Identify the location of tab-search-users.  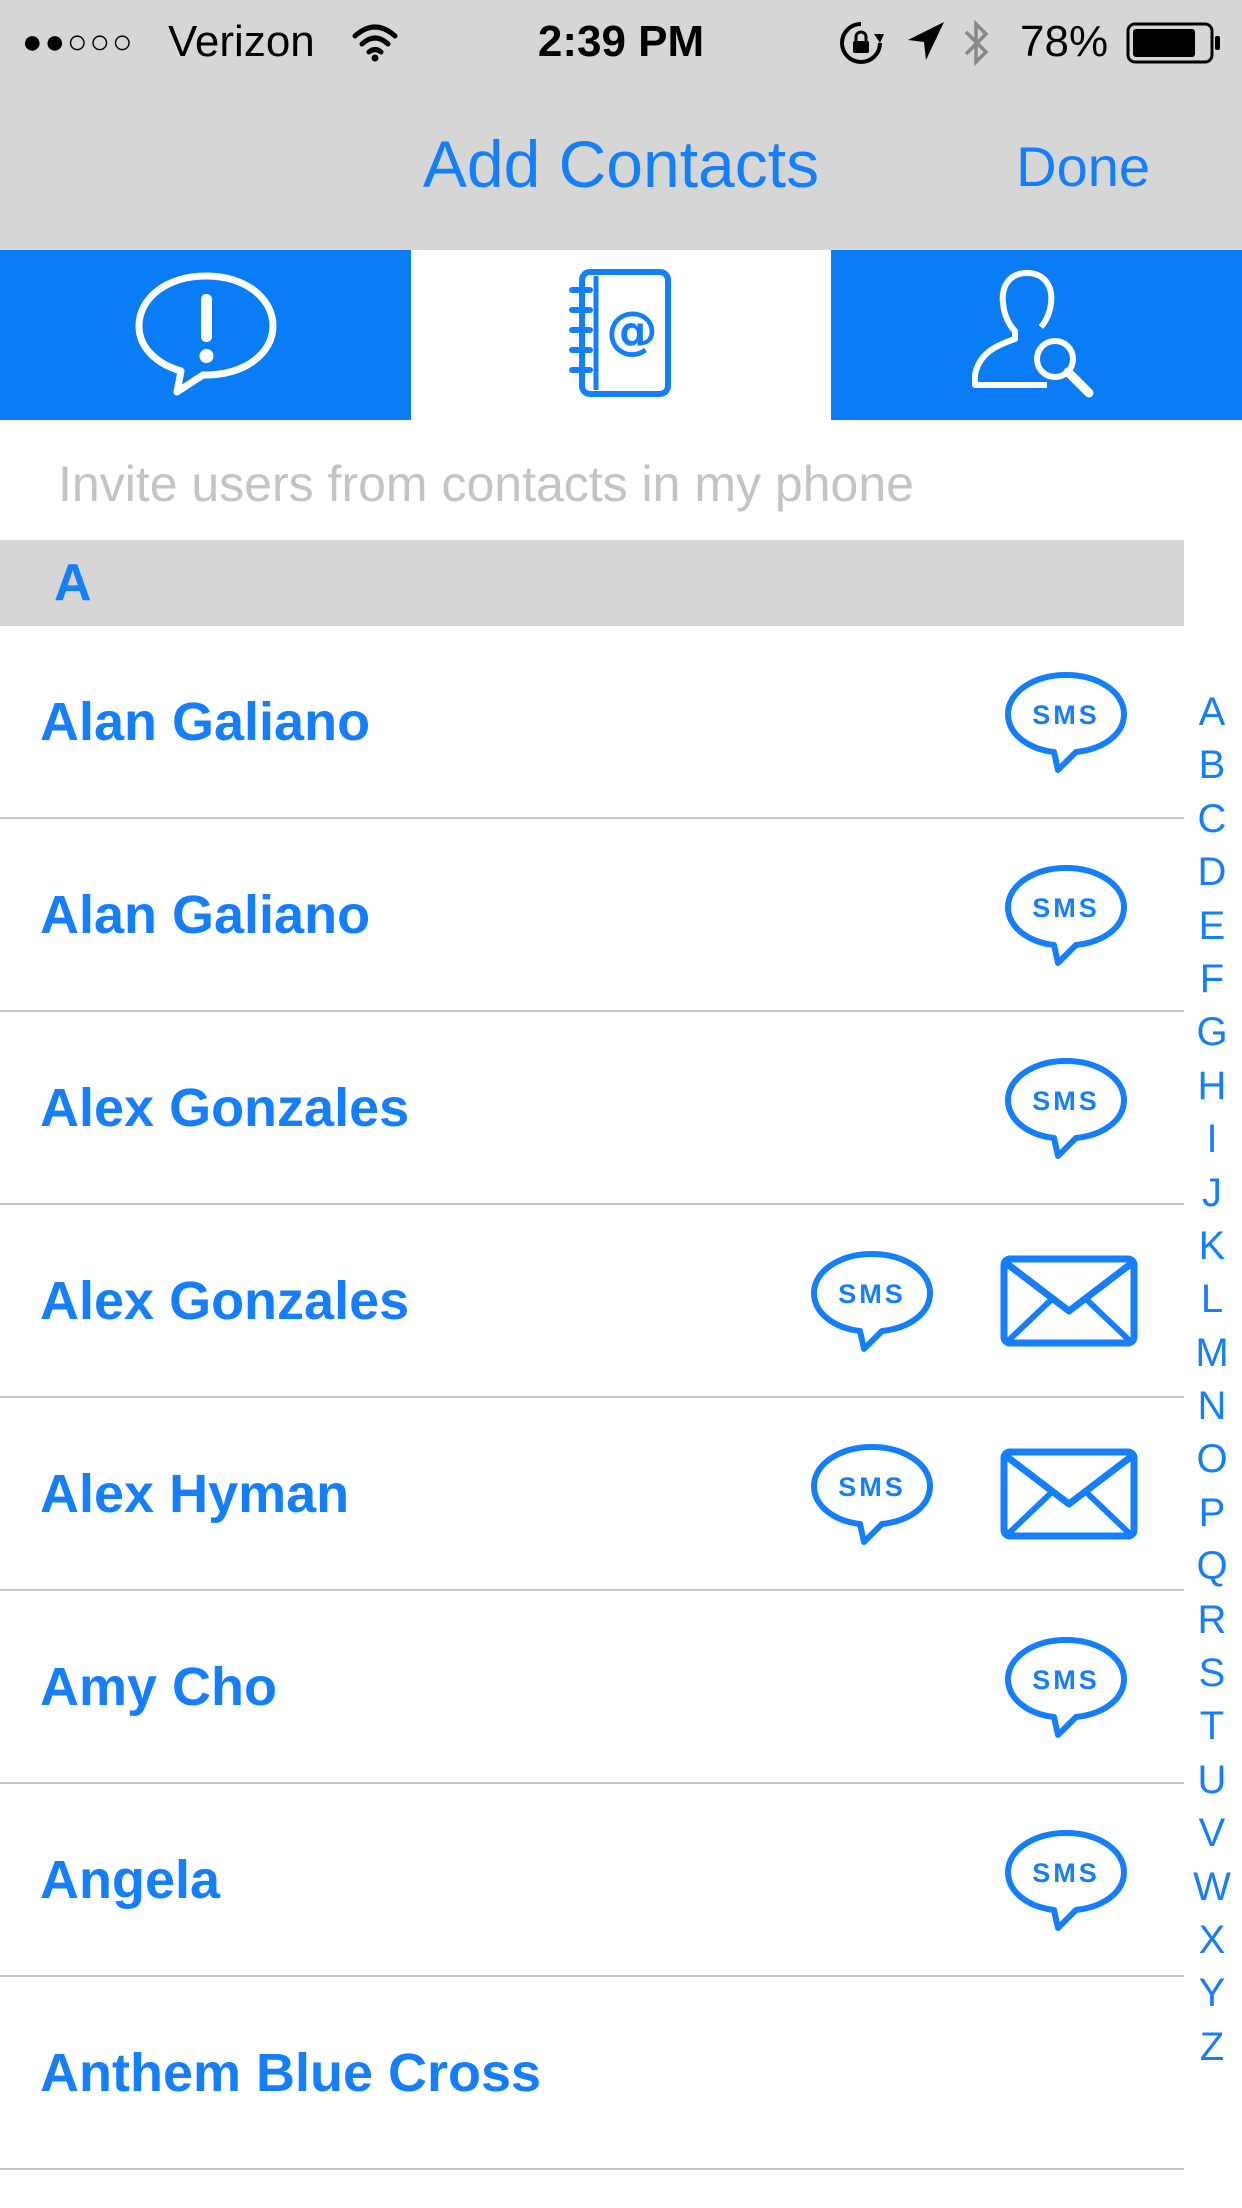
(1036, 335).